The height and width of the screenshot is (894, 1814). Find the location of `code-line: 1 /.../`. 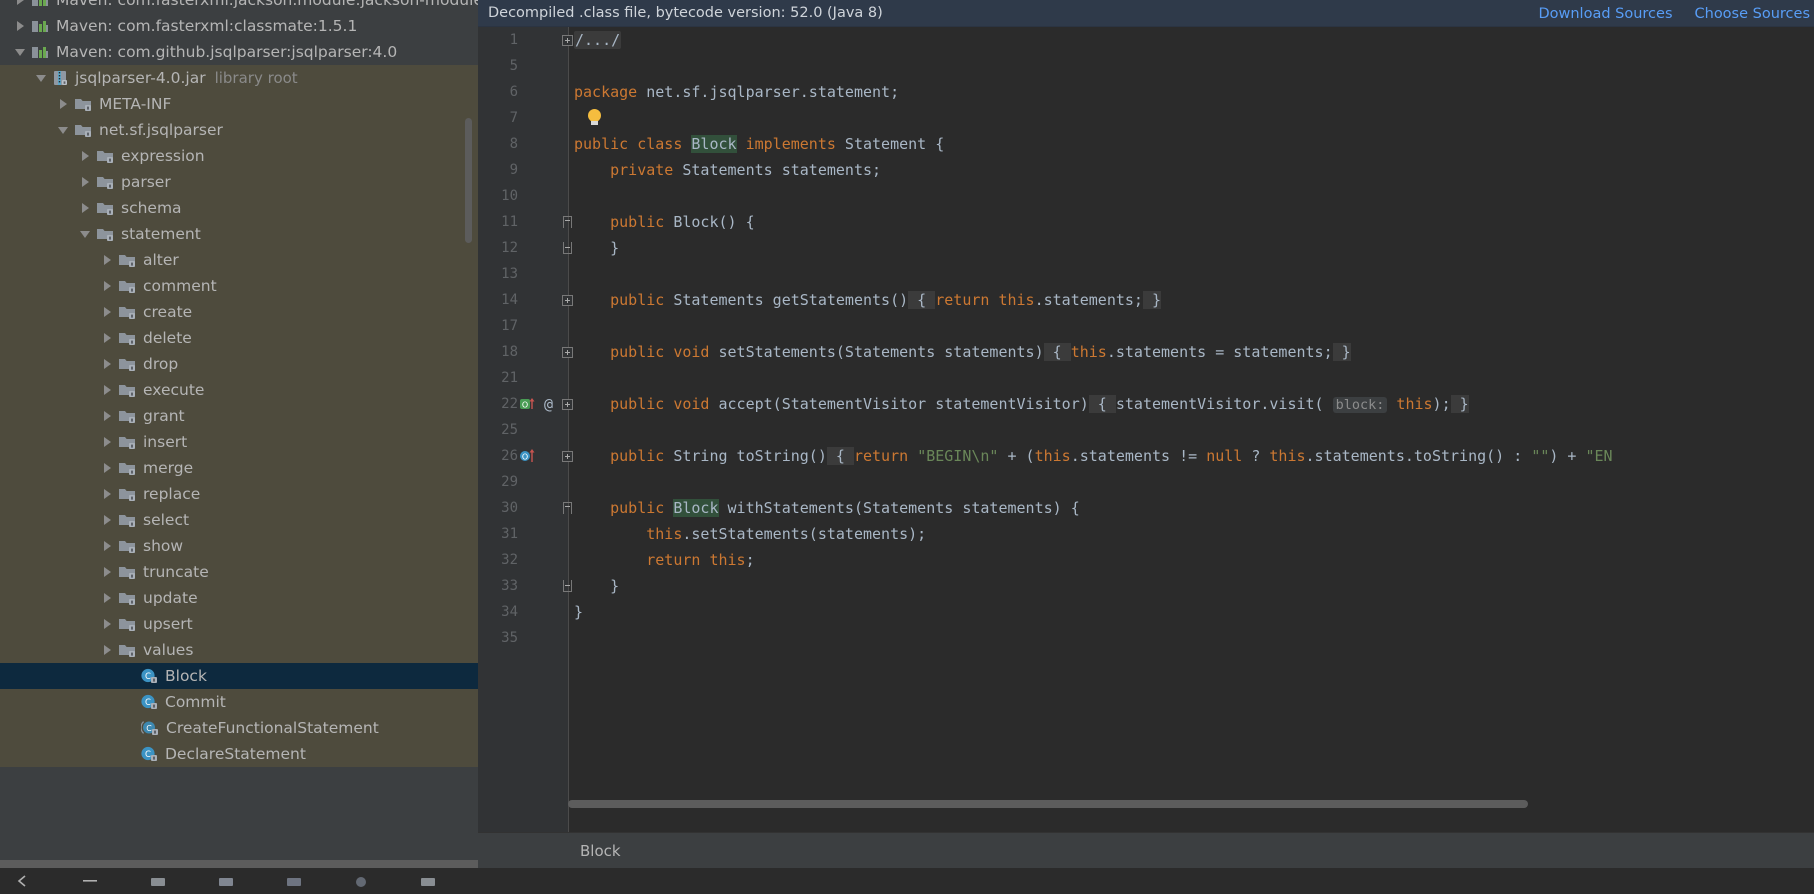

code-line: 1 /.../ is located at coordinates (1146, 40).